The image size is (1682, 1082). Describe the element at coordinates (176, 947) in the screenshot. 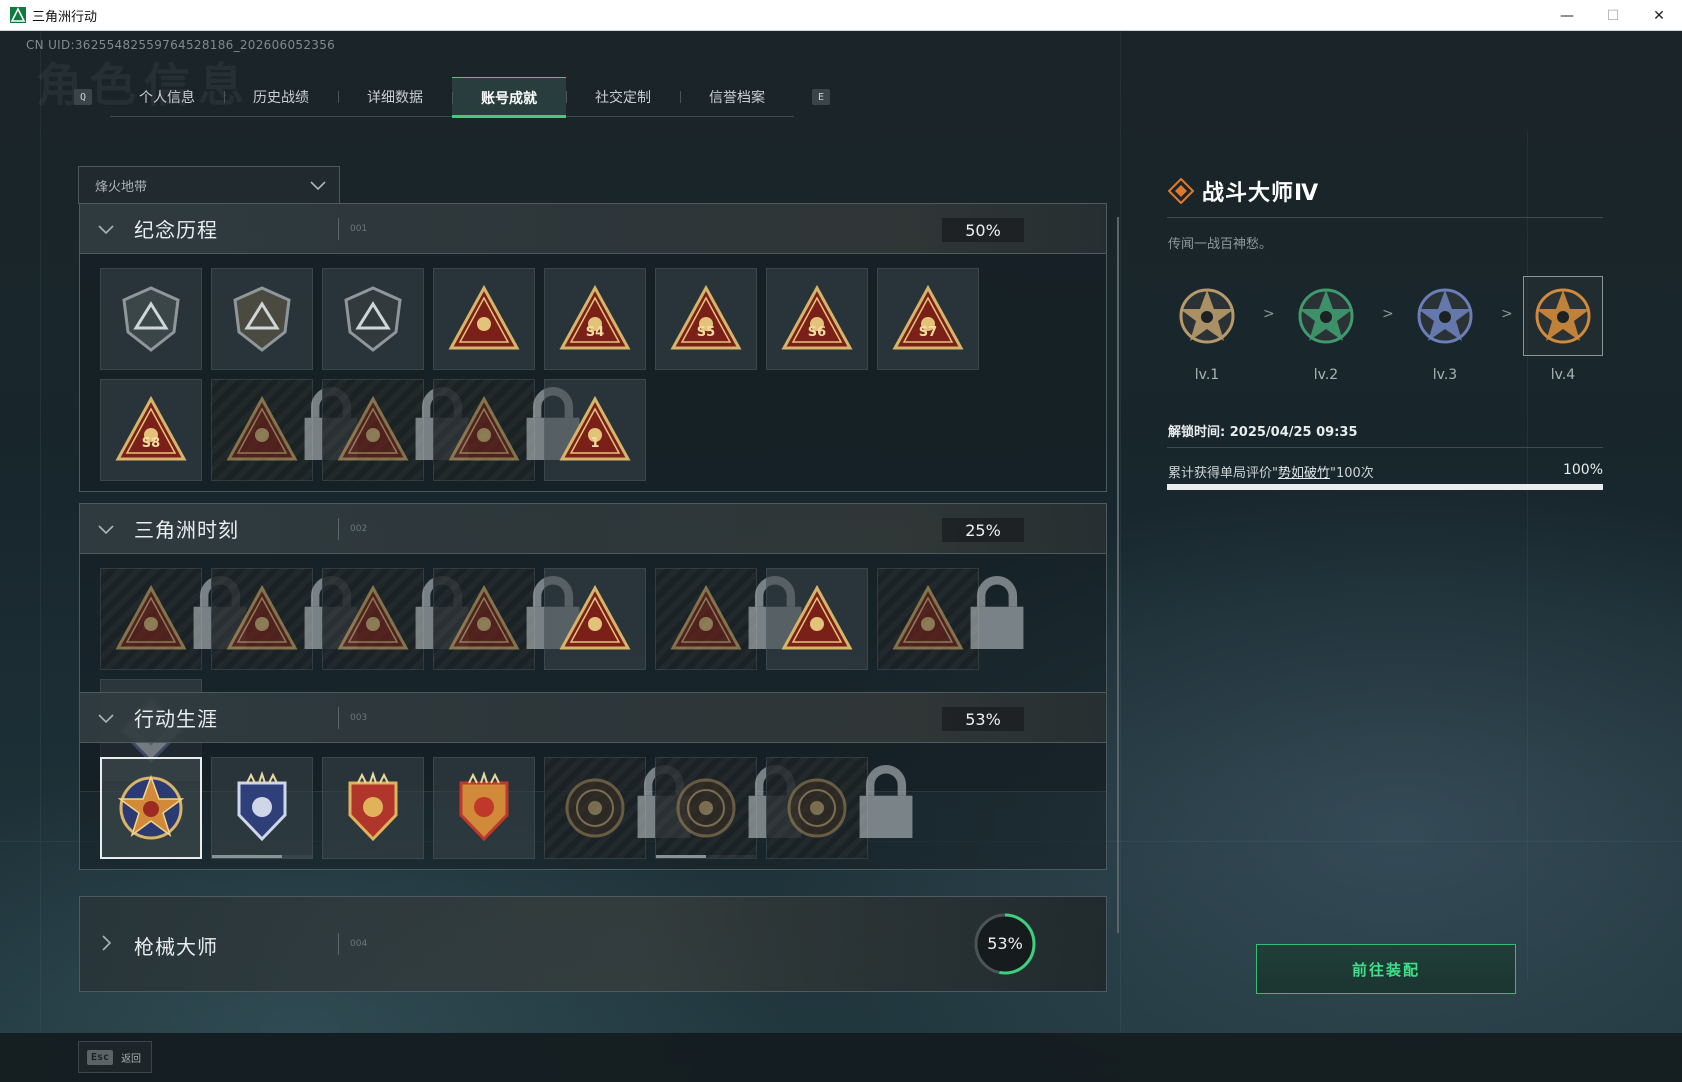

I see `section-title: 枪械大师` at that location.